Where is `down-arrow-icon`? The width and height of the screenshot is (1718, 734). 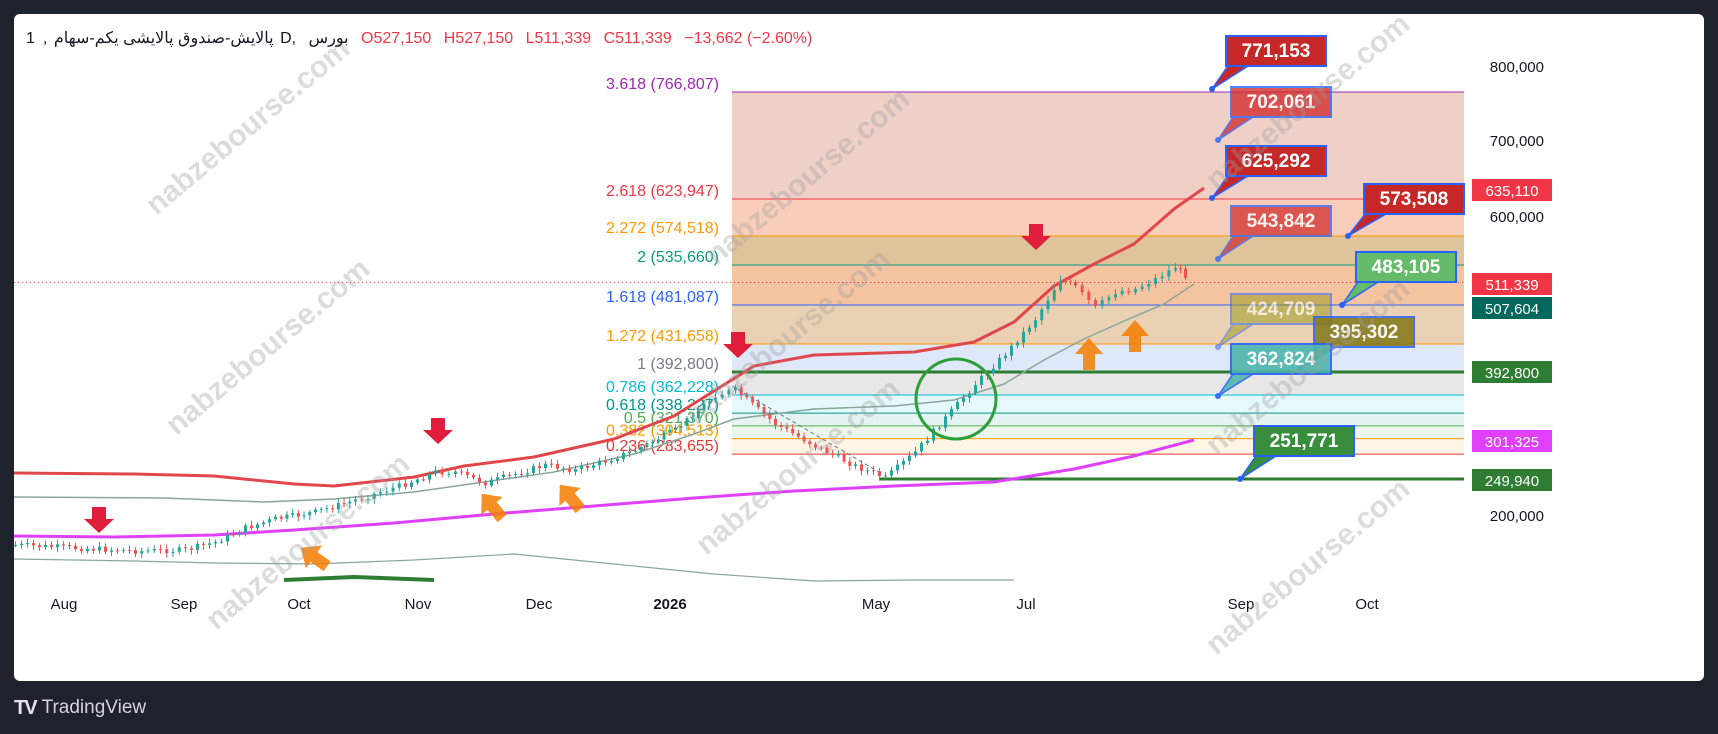 down-arrow-icon is located at coordinates (99, 520).